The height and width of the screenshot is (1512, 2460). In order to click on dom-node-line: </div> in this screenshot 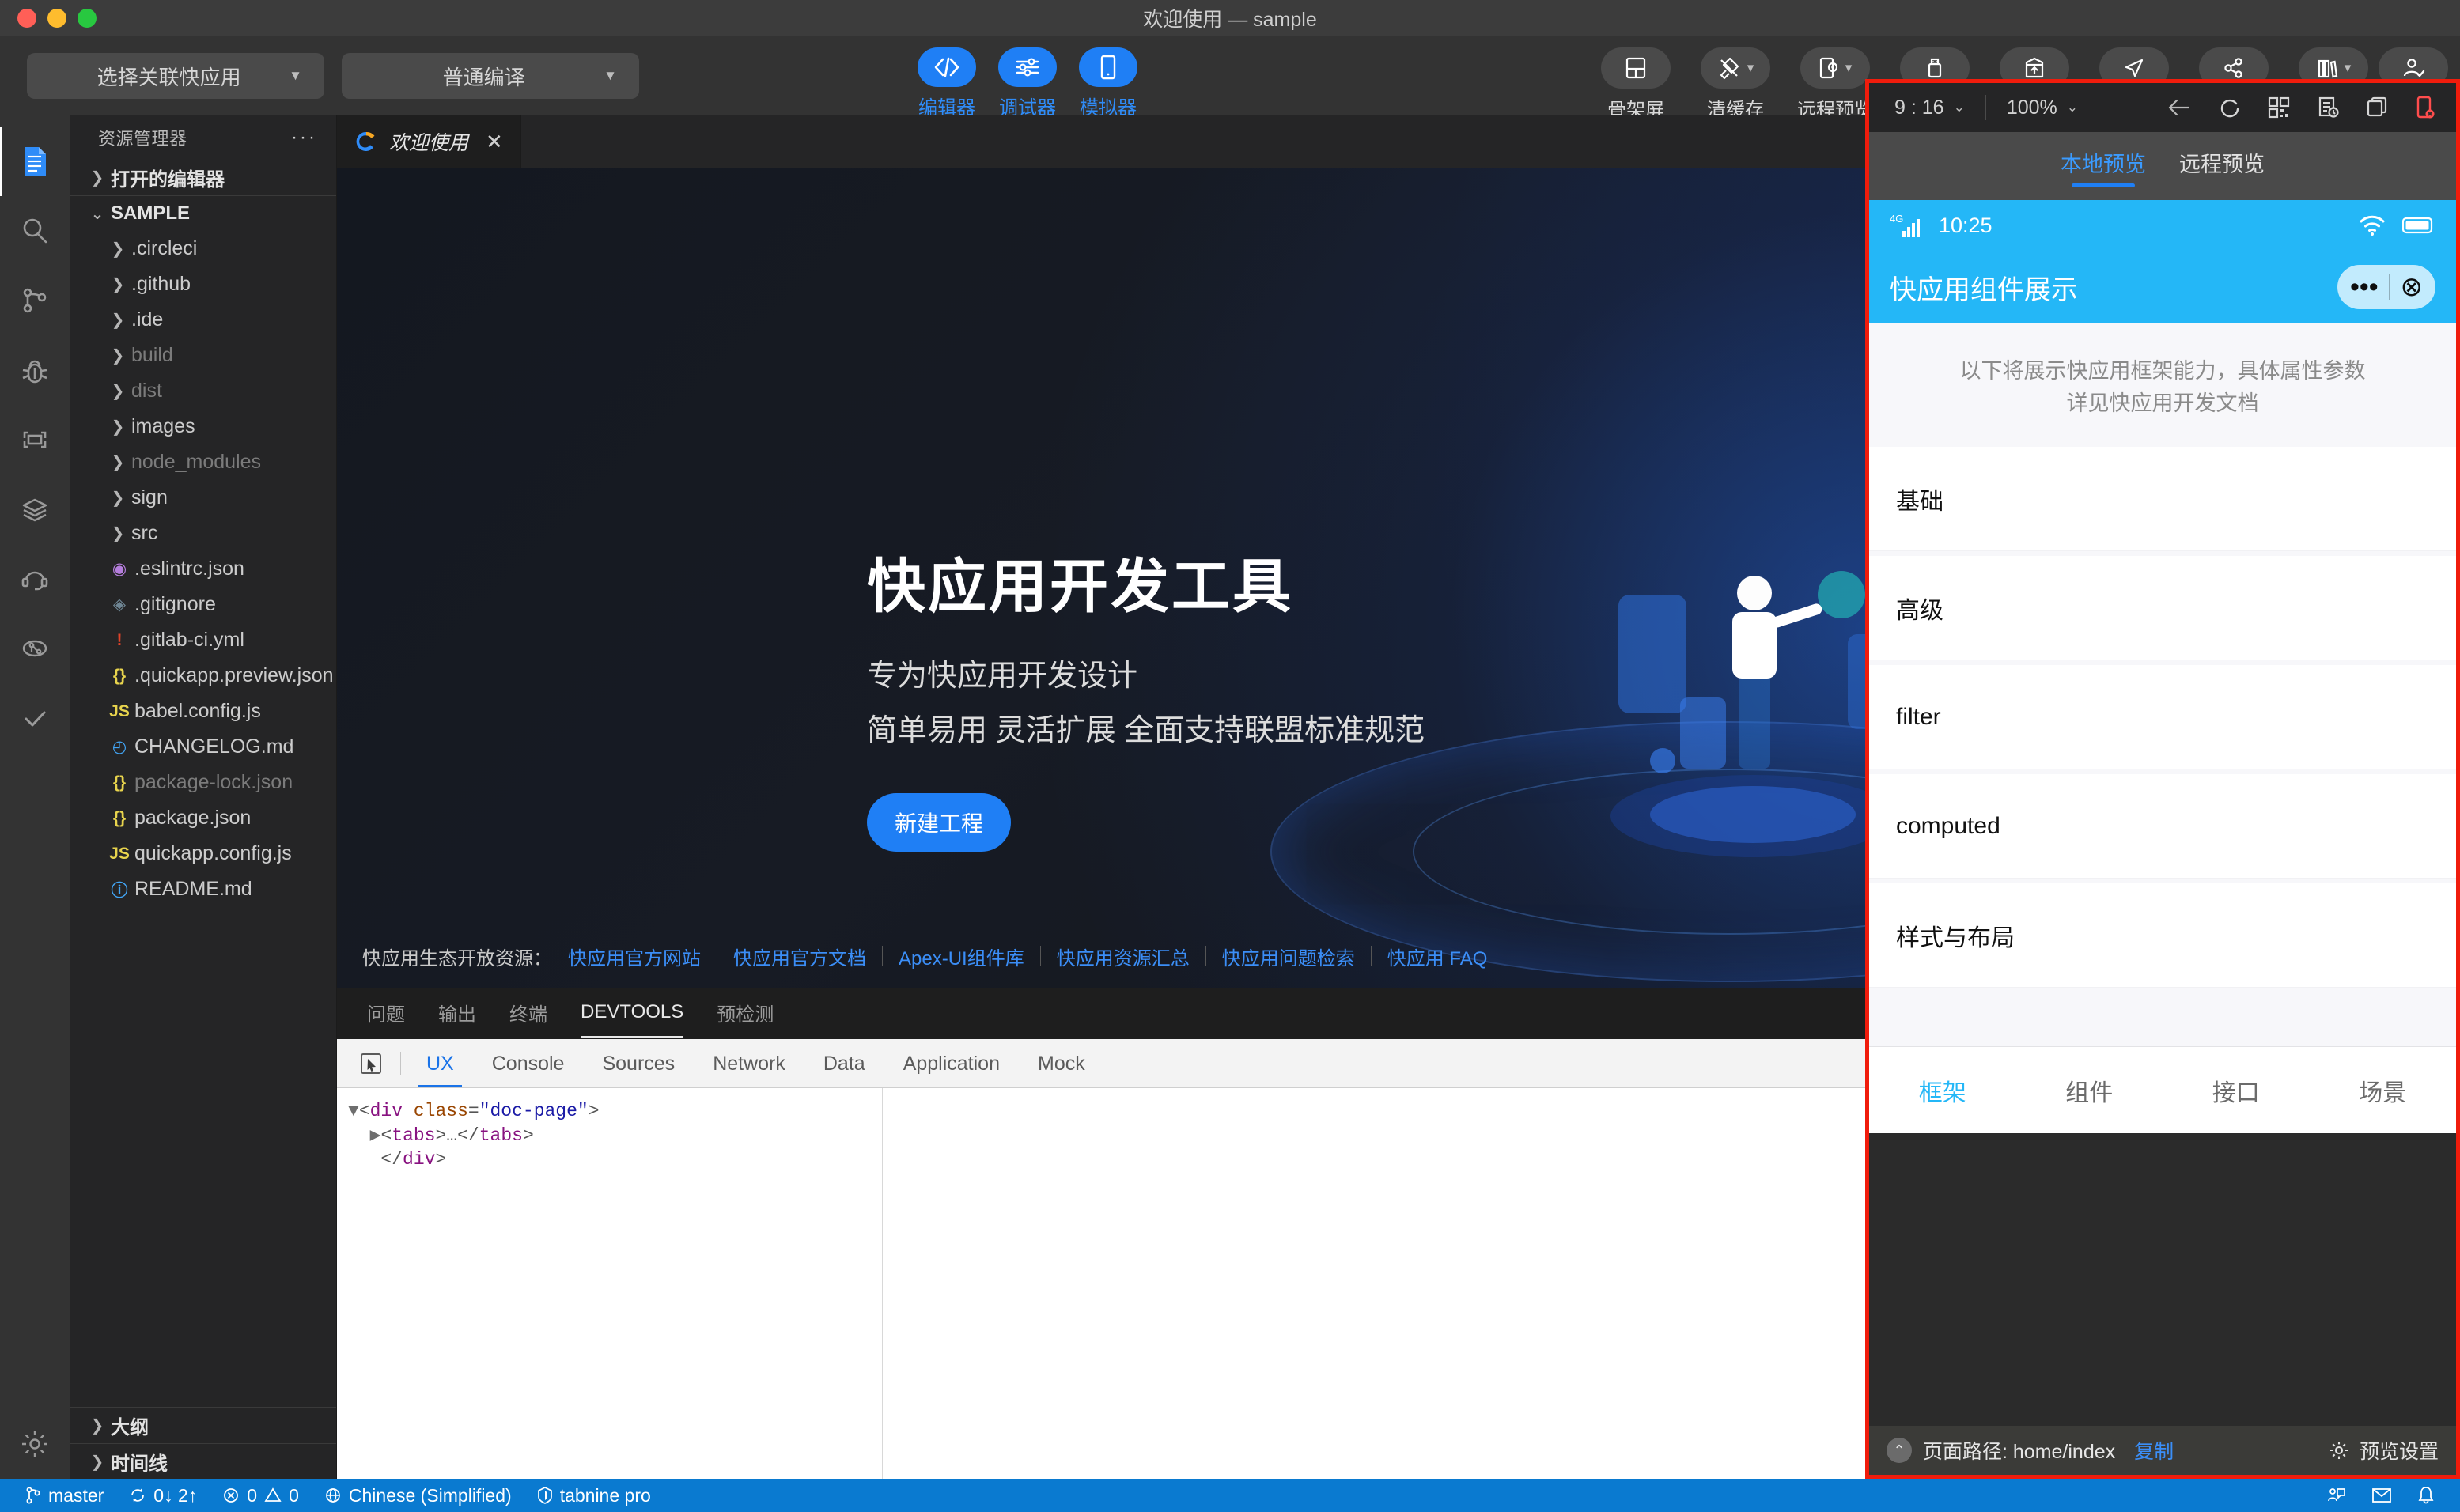, I will do `click(615, 1159)`.